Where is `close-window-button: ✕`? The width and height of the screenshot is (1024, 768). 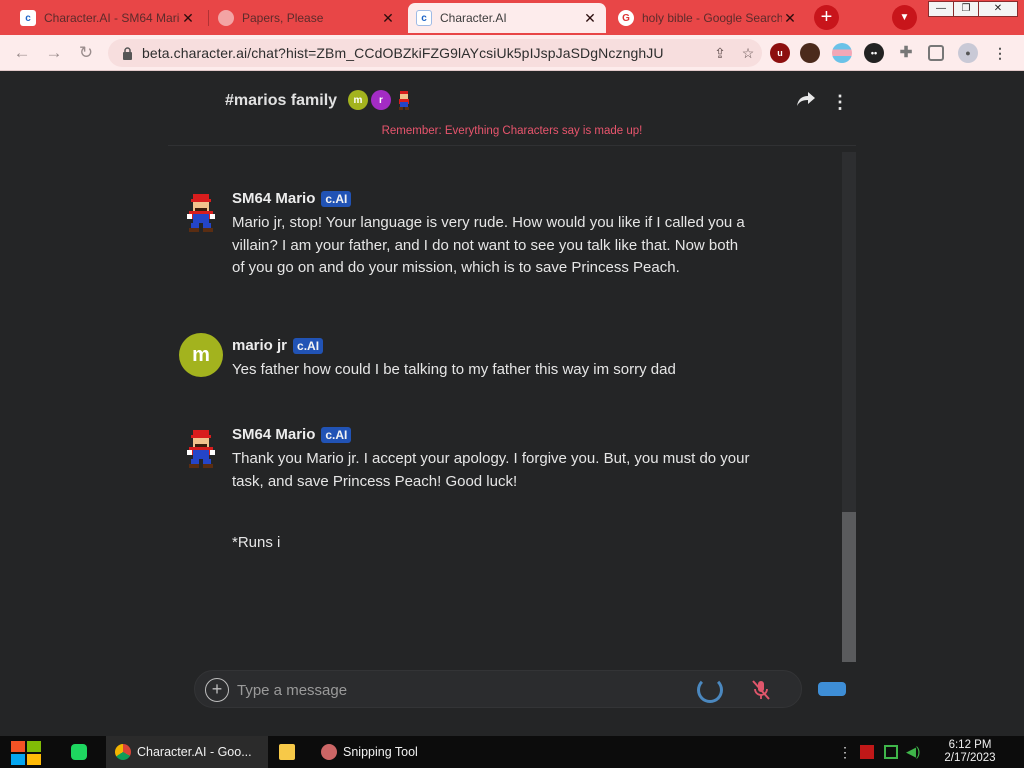
close-window-button: ✕ is located at coordinates (998, 9).